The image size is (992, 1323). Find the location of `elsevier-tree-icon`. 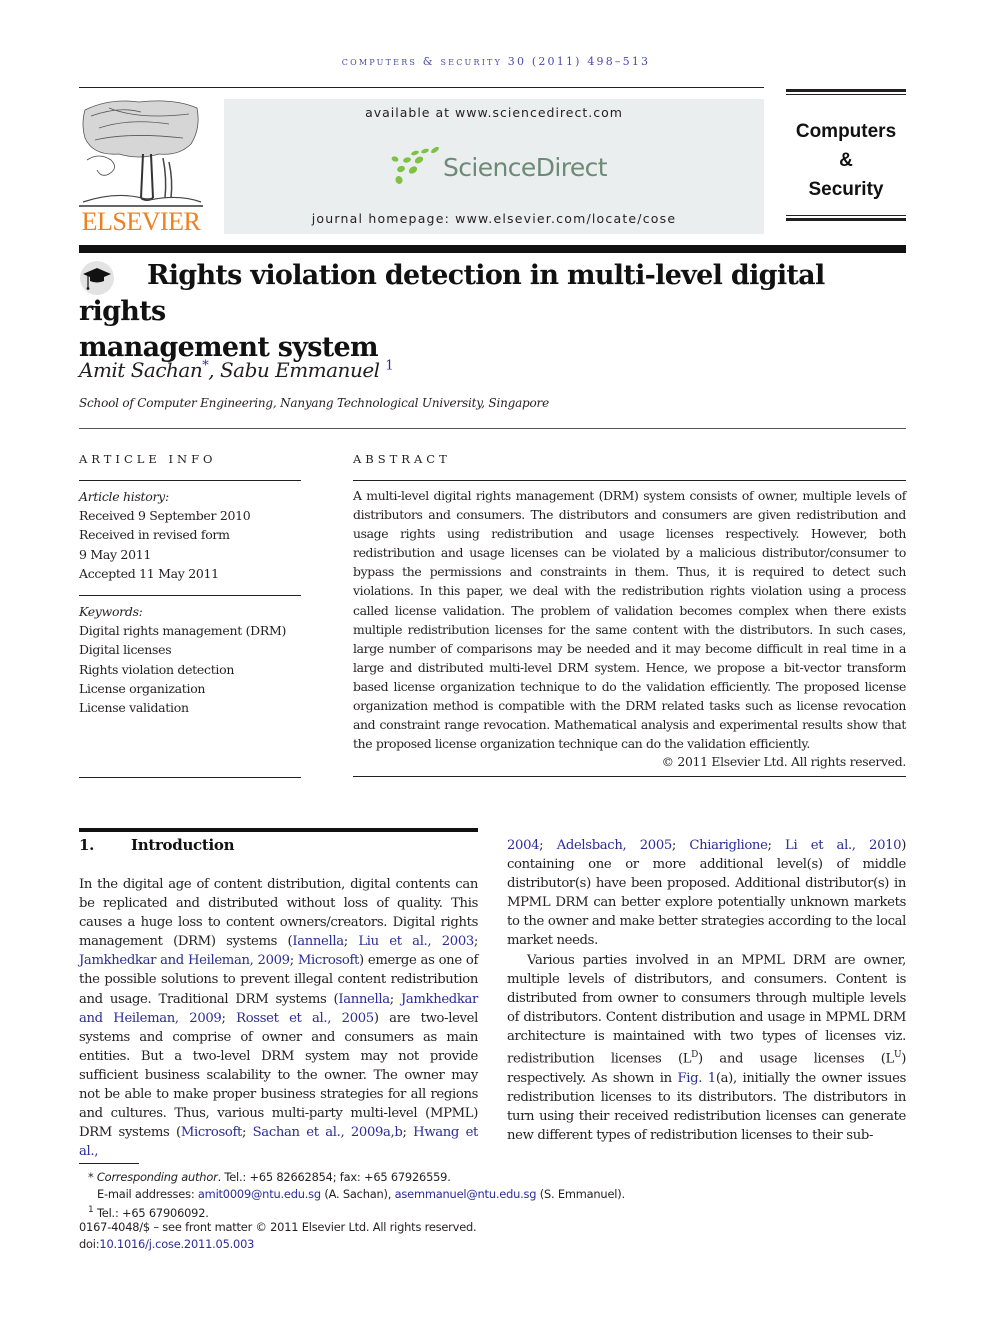

elsevier-tree-icon is located at coordinates (141, 153).